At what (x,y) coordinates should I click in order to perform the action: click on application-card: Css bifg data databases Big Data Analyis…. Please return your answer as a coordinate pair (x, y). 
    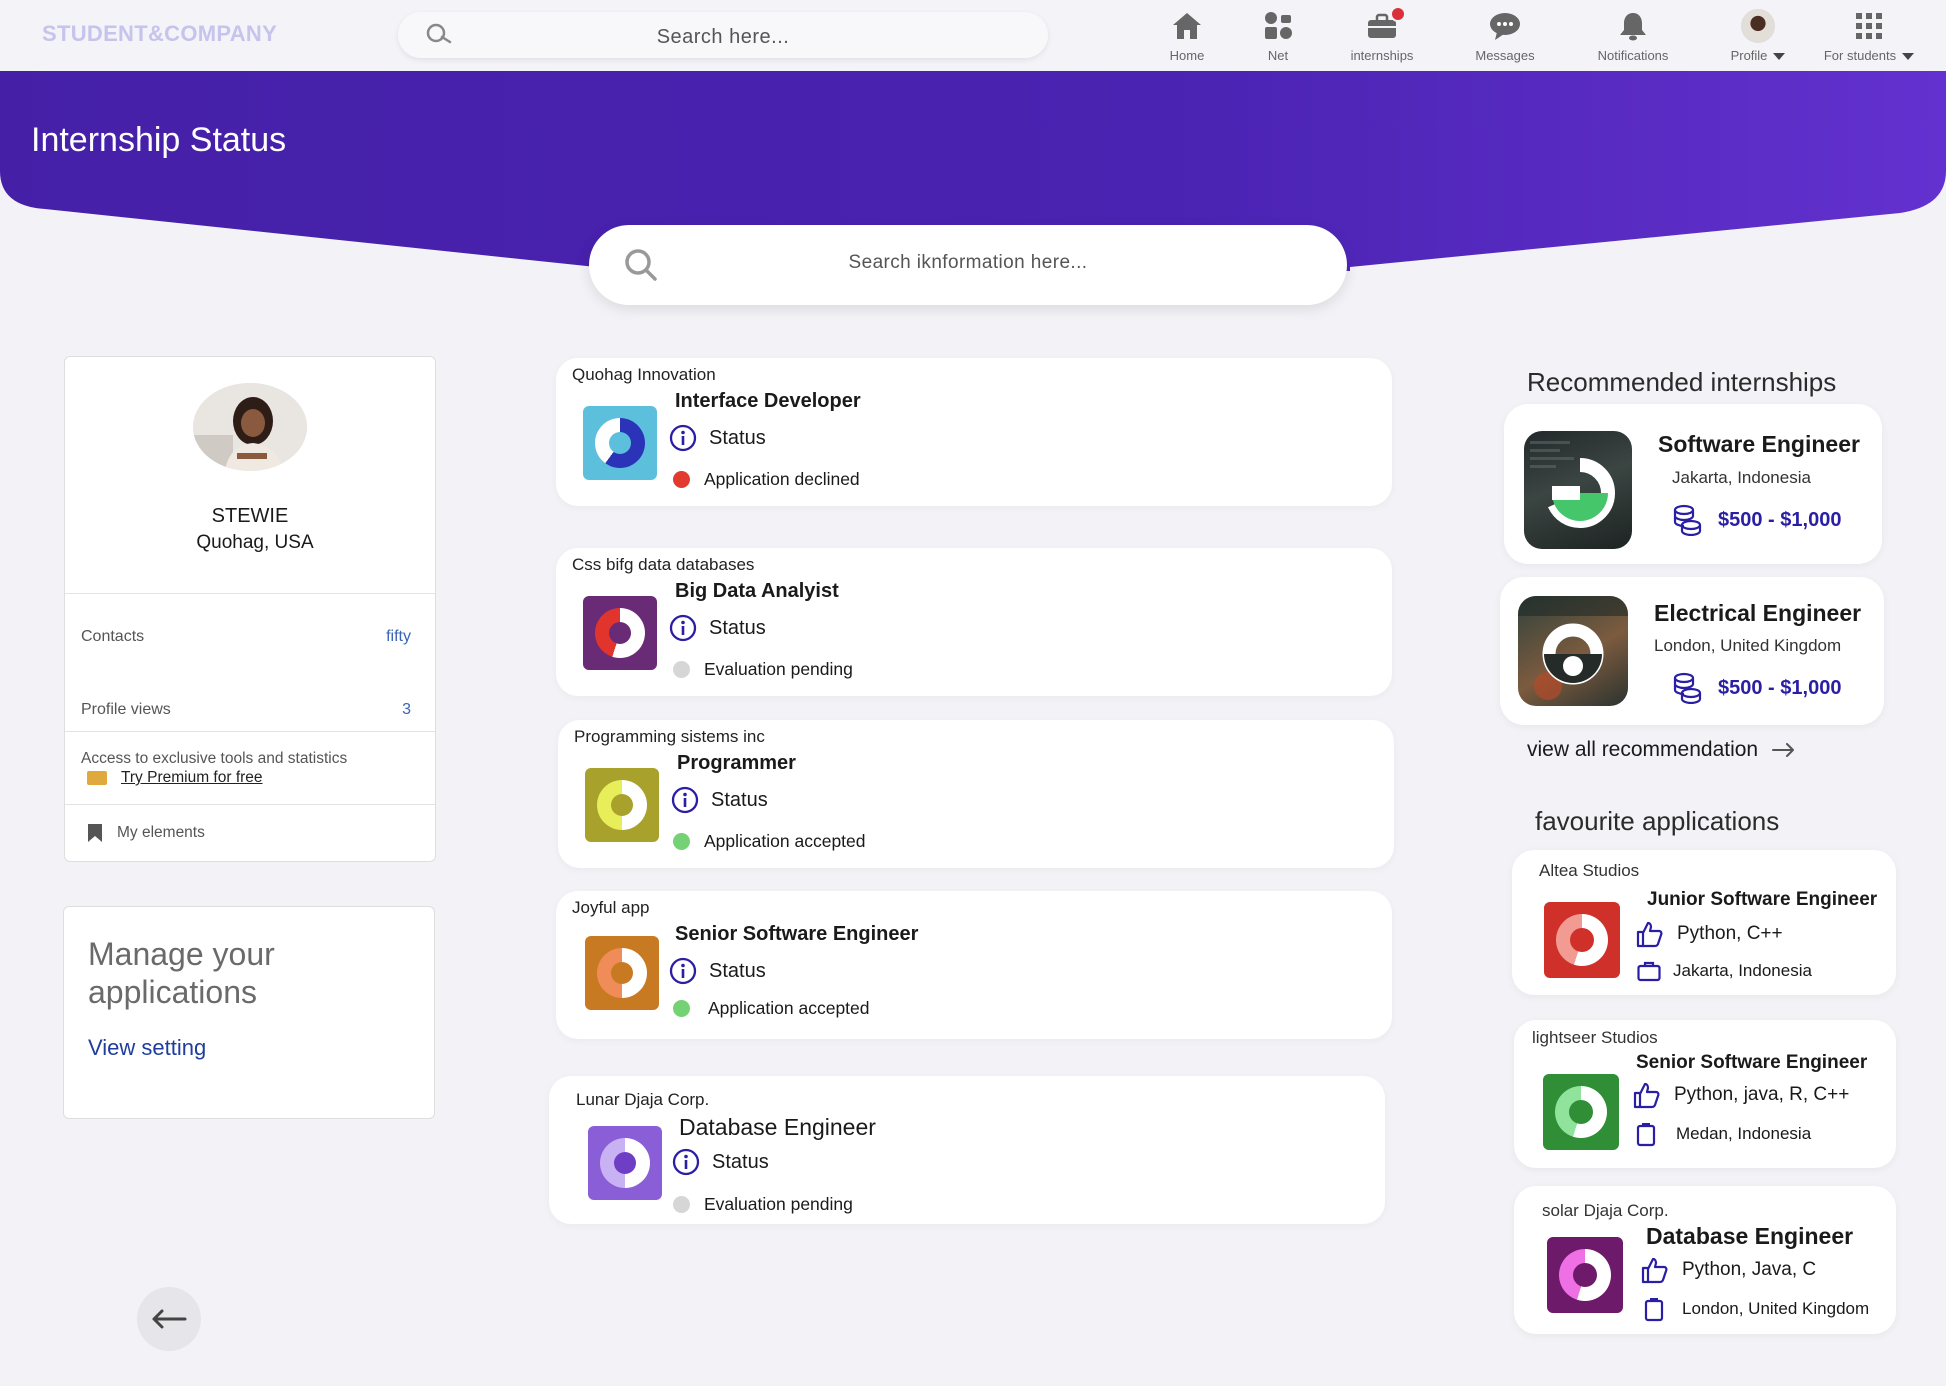
    Looking at the image, I should click on (974, 622).